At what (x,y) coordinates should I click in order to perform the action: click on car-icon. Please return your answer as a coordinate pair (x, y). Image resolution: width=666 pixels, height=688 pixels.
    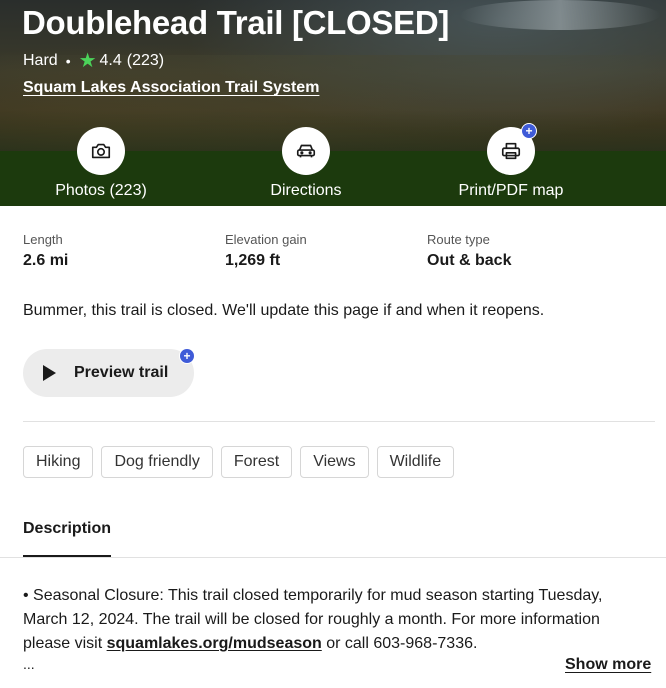
    Looking at the image, I should click on (306, 151).